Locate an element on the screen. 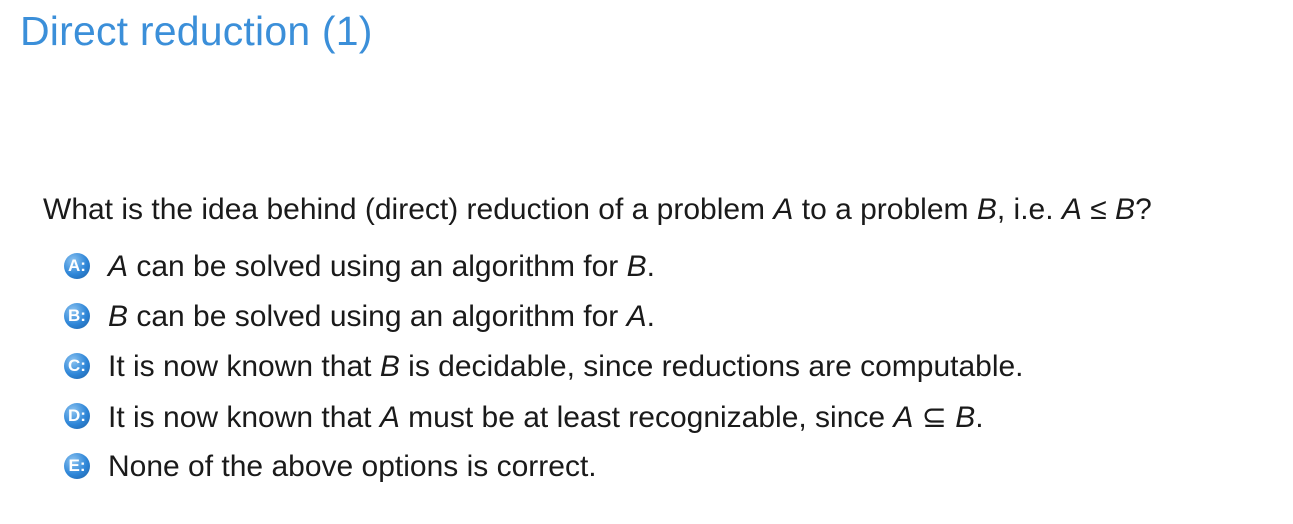 The width and height of the screenshot is (1293, 524). option-badge-icon: A: is located at coordinates (78, 267).